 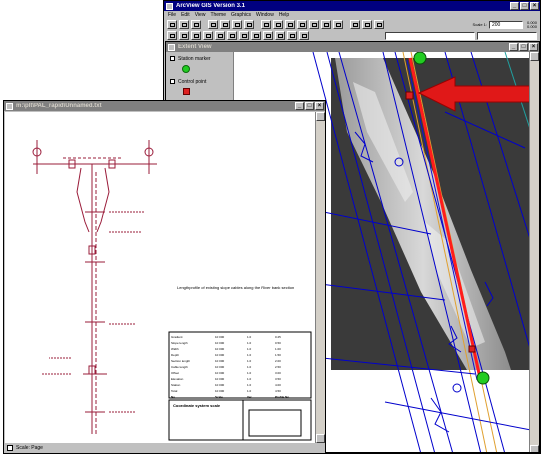 I want to click on measure-tool-icon, so click(x=244, y=35).